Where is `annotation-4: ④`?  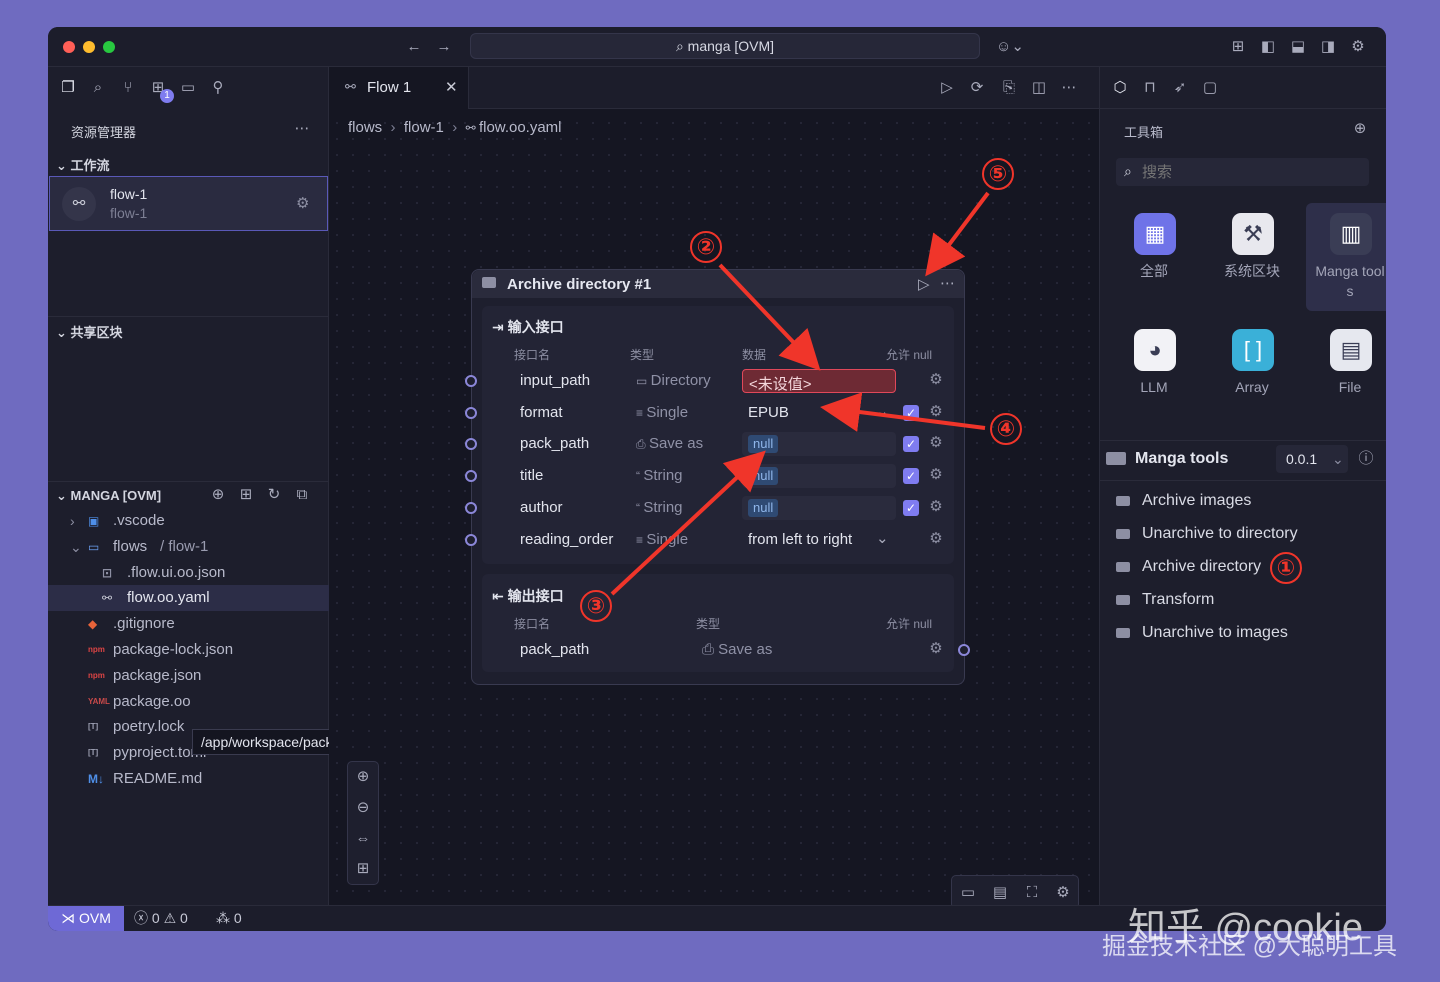 annotation-4: ④ is located at coordinates (1006, 429).